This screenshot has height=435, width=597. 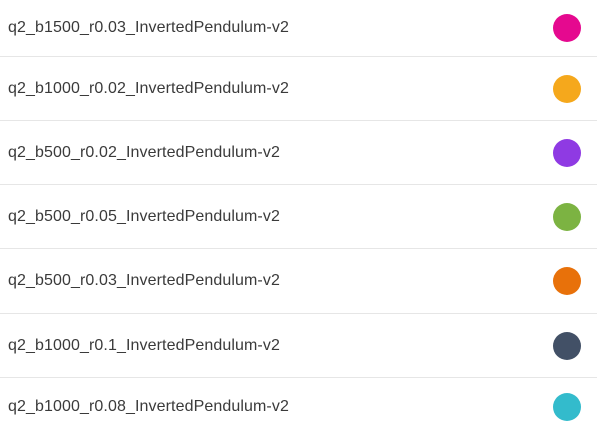 I want to click on run-list-item: q2_b500_r0.03_InvertedPendulum-v2, so click(x=298, y=281).